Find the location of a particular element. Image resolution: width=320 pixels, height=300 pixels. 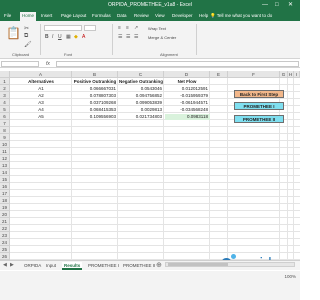

bold-icon: B is located at coordinates (47, 37).